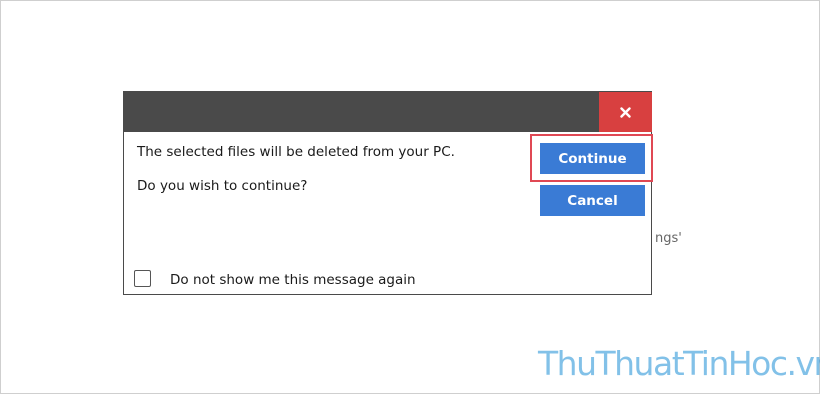 The height and width of the screenshot is (394, 820). I want to click on continue-button: Continue, so click(592, 158).